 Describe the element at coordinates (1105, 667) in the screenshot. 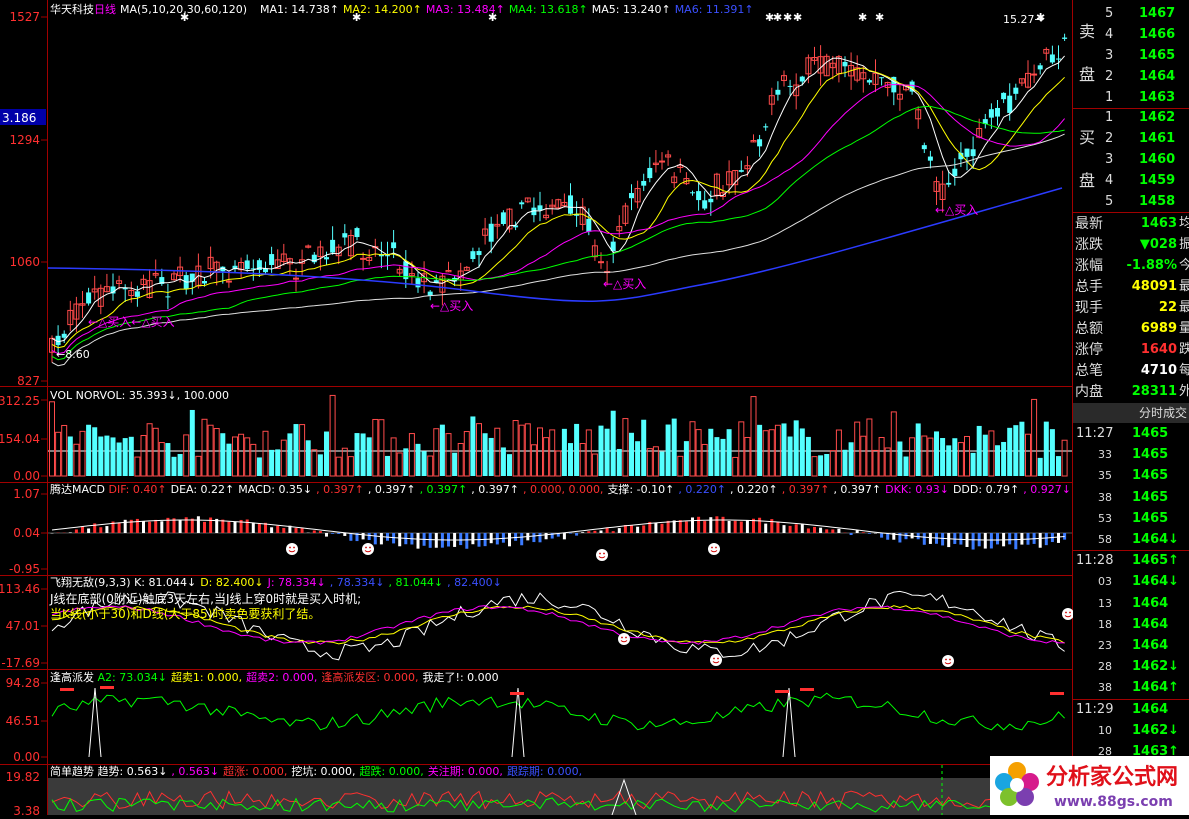

I see `tick-time: 28` at that location.